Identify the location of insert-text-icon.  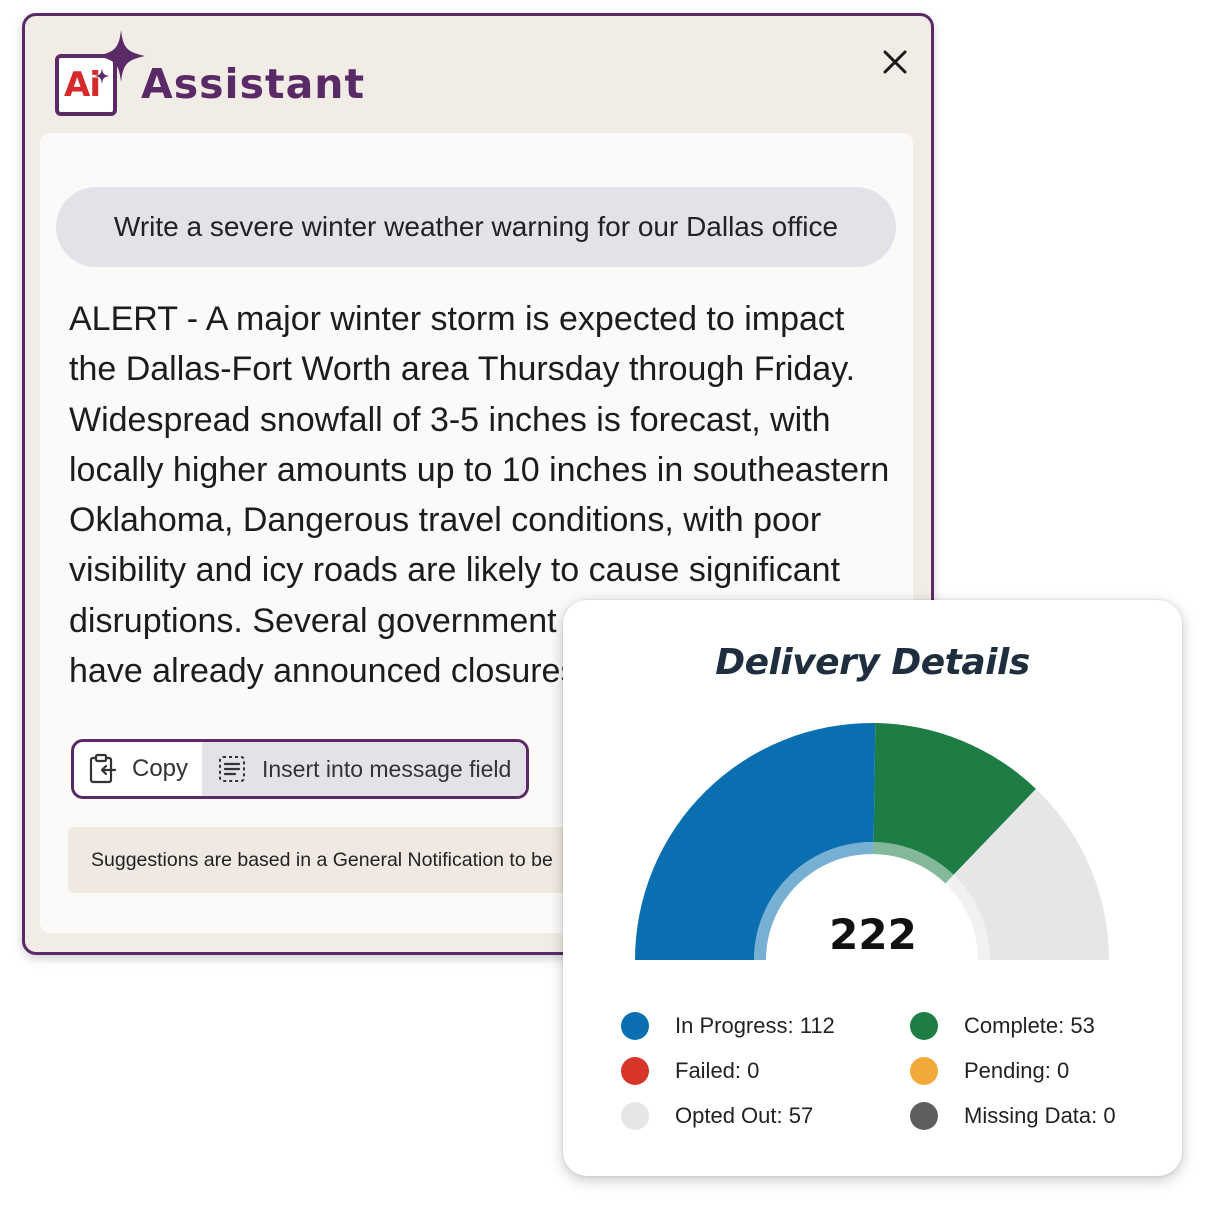
(232, 769).